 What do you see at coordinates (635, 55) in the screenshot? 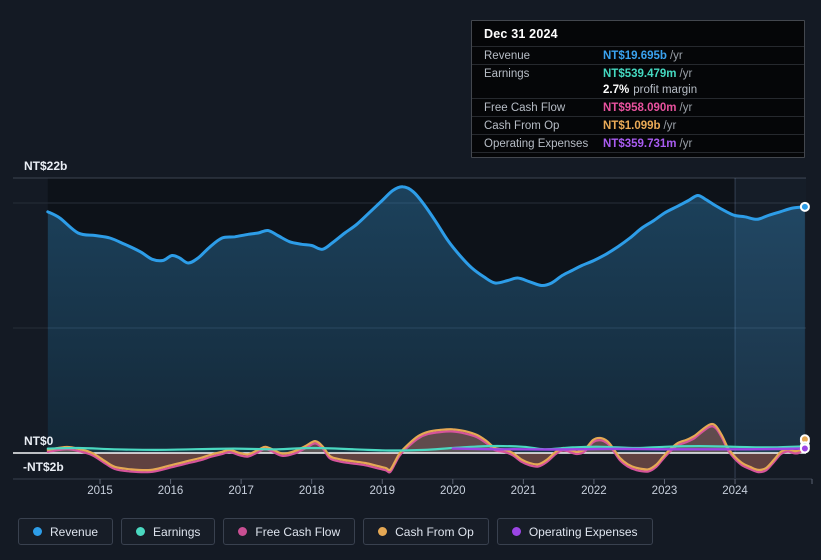
I see `tooltip-value: NT$19.695b` at bounding box center [635, 55].